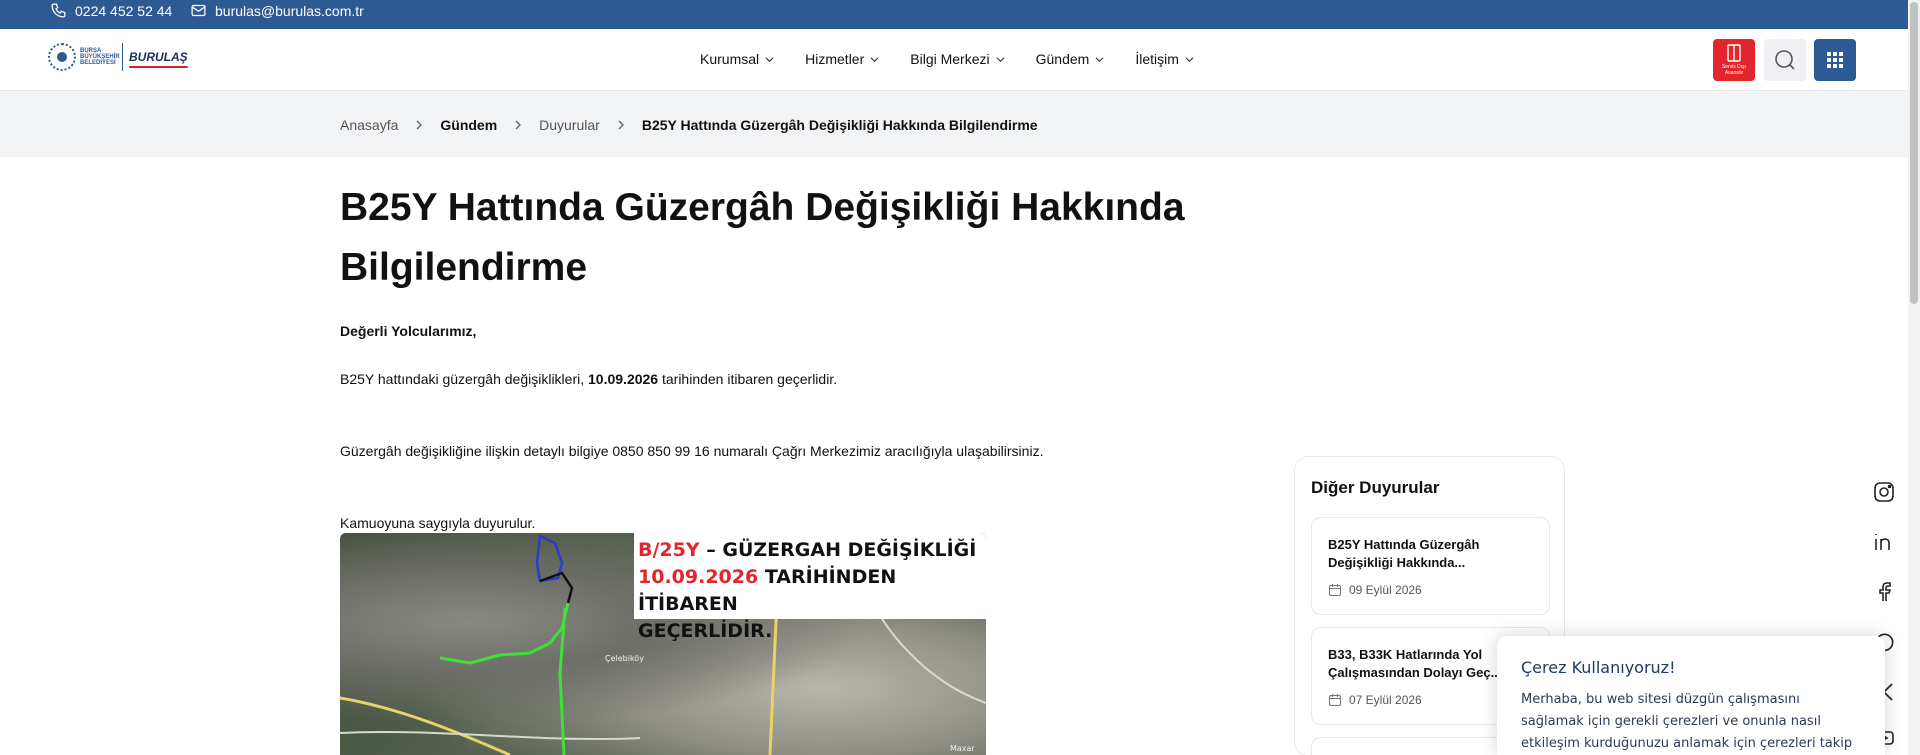 Image resolution: width=1920 pixels, height=755 pixels. Describe the element at coordinates (954, 14) in the screenshot. I see `top-contact-bar: 0224 452 52 44 burulas@burulas.com.tr` at that location.